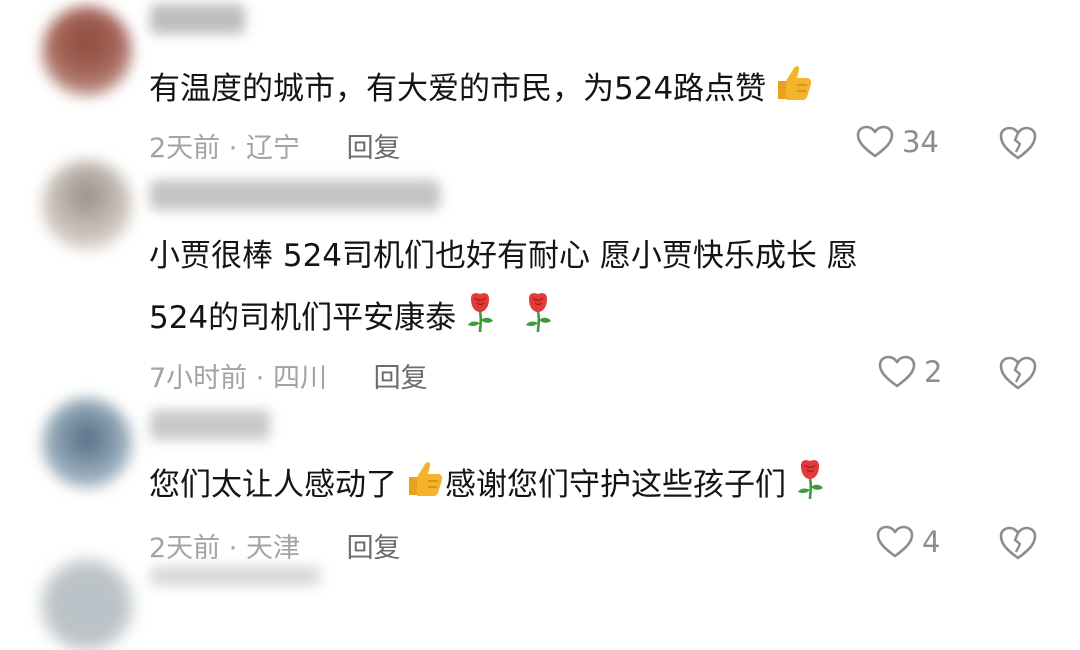 This screenshot has height=650, width=1080. What do you see at coordinates (299, 378) in the screenshot?
I see `comment-location: 四川` at bounding box center [299, 378].